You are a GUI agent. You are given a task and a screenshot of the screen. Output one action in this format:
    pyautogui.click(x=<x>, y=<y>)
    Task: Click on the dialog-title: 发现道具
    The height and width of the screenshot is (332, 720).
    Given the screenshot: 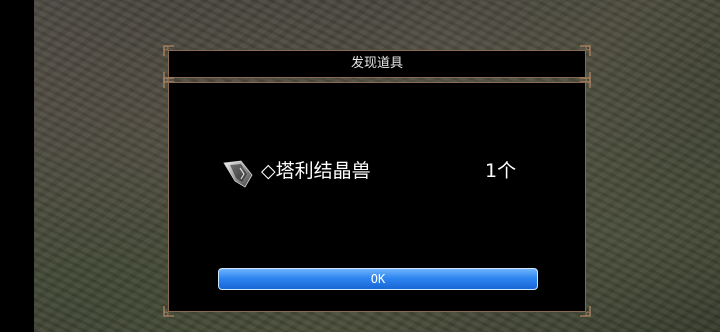 What is the action you would take?
    pyautogui.click(x=376, y=63)
    